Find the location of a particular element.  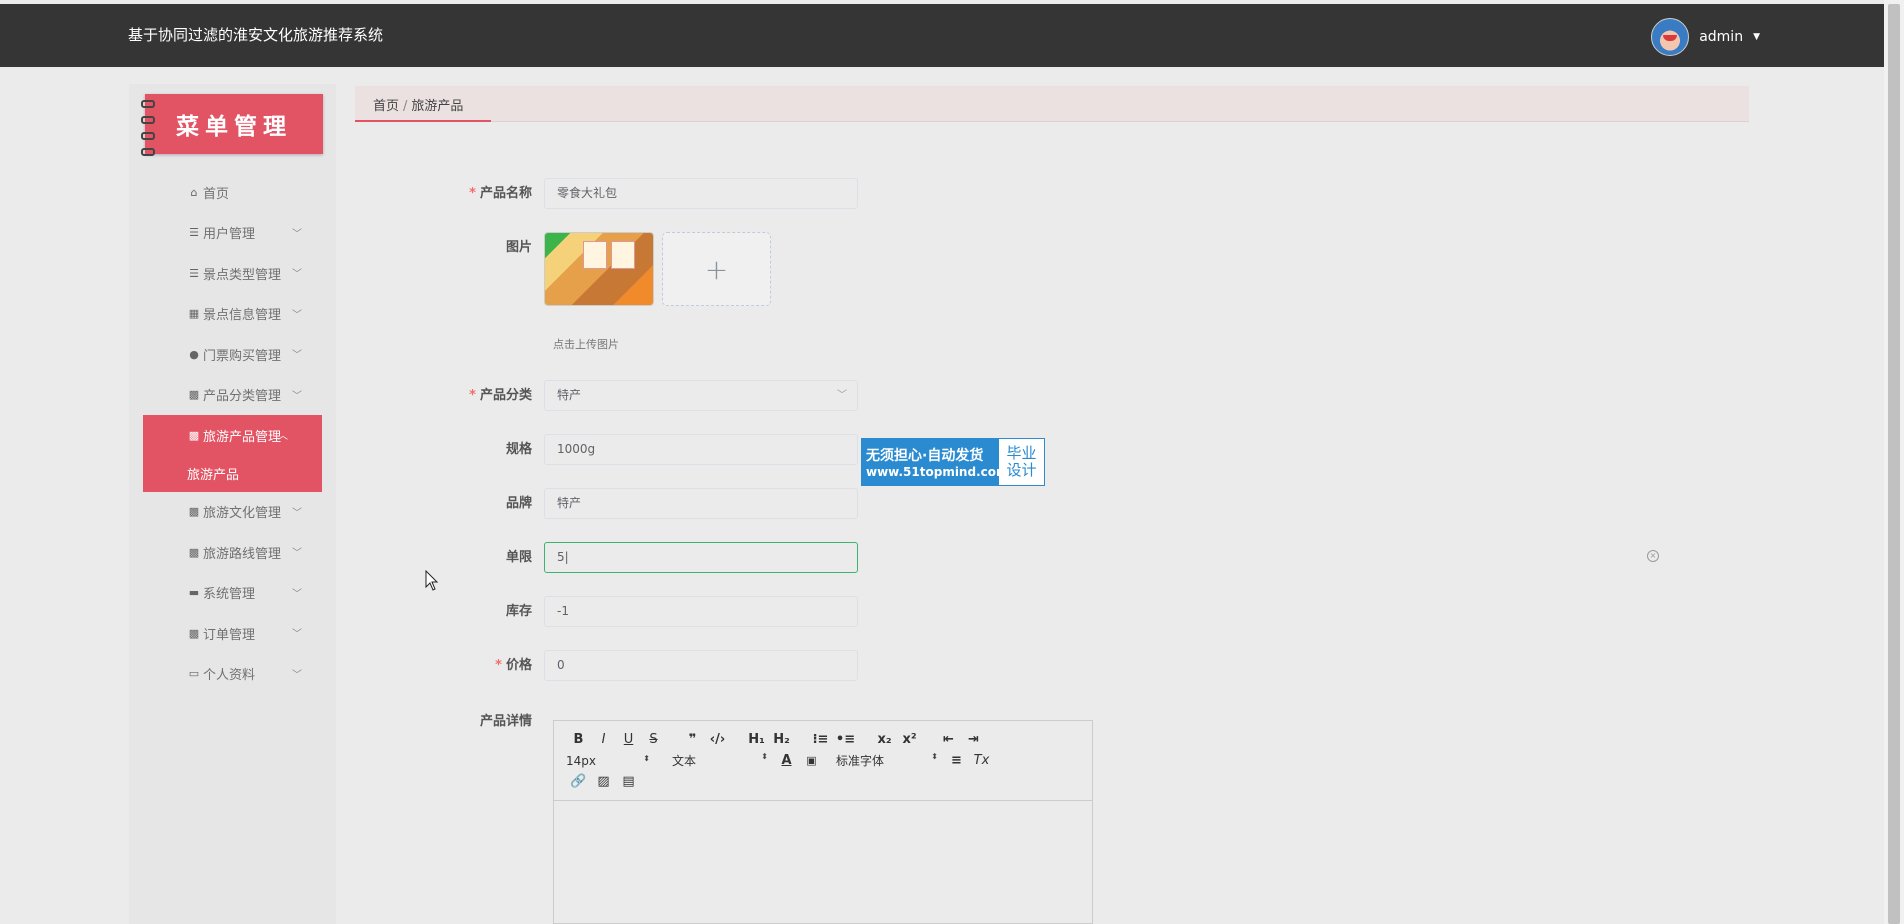

form-row-category: * 产品分类 特产 ﹀ is located at coordinates (649, 396).